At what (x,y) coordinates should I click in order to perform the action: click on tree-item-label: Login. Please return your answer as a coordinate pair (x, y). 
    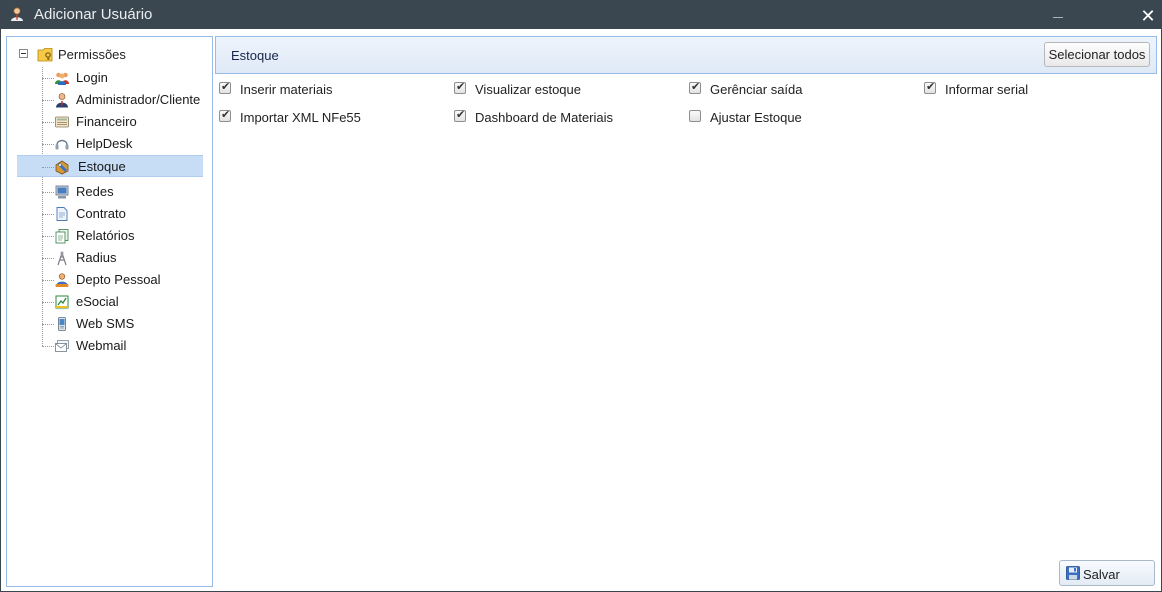
    Looking at the image, I should click on (92, 77).